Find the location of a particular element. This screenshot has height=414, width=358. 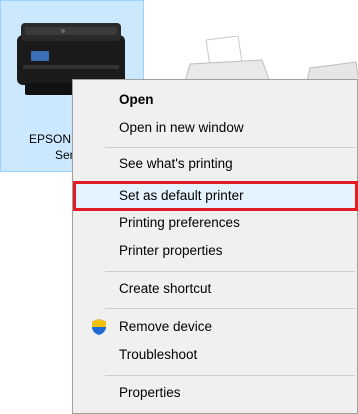

menu-item-label: Open is located at coordinates (136, 99).